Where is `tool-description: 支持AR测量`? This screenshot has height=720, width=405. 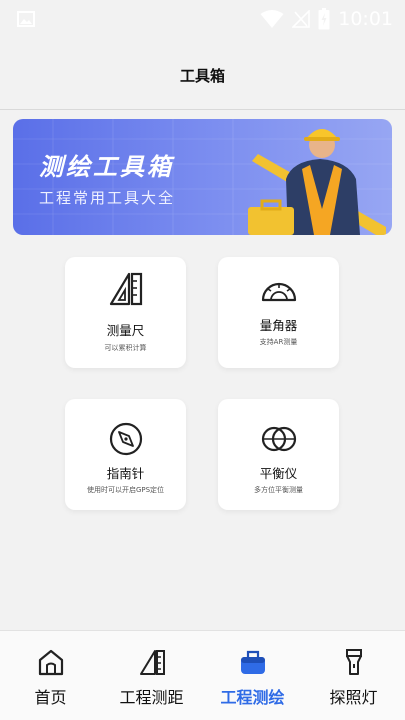
tool-description: 支持AR测量 is located at coordinates (278, 342).